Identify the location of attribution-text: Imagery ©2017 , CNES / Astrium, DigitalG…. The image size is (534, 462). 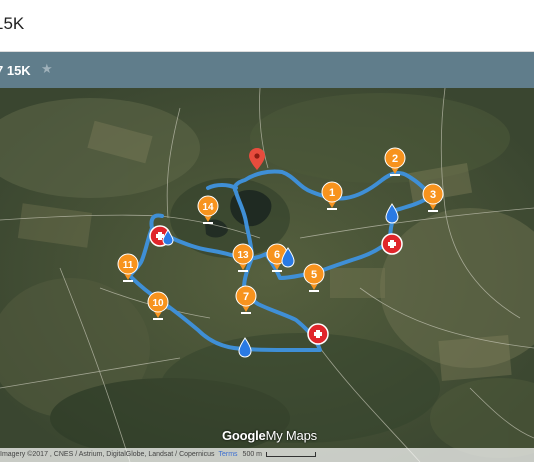
(107, 454).